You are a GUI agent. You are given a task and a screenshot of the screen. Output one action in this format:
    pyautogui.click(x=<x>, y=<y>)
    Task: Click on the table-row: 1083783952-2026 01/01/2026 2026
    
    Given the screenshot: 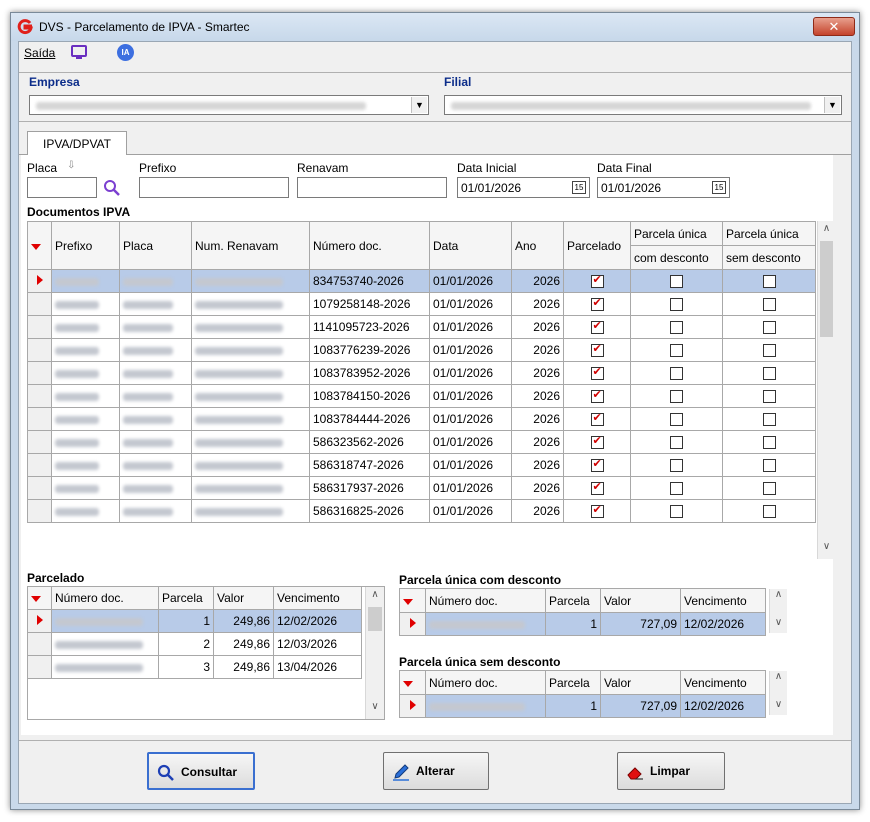 What is the action you would take?
    pyautogui.click(x=421, y=373)
    